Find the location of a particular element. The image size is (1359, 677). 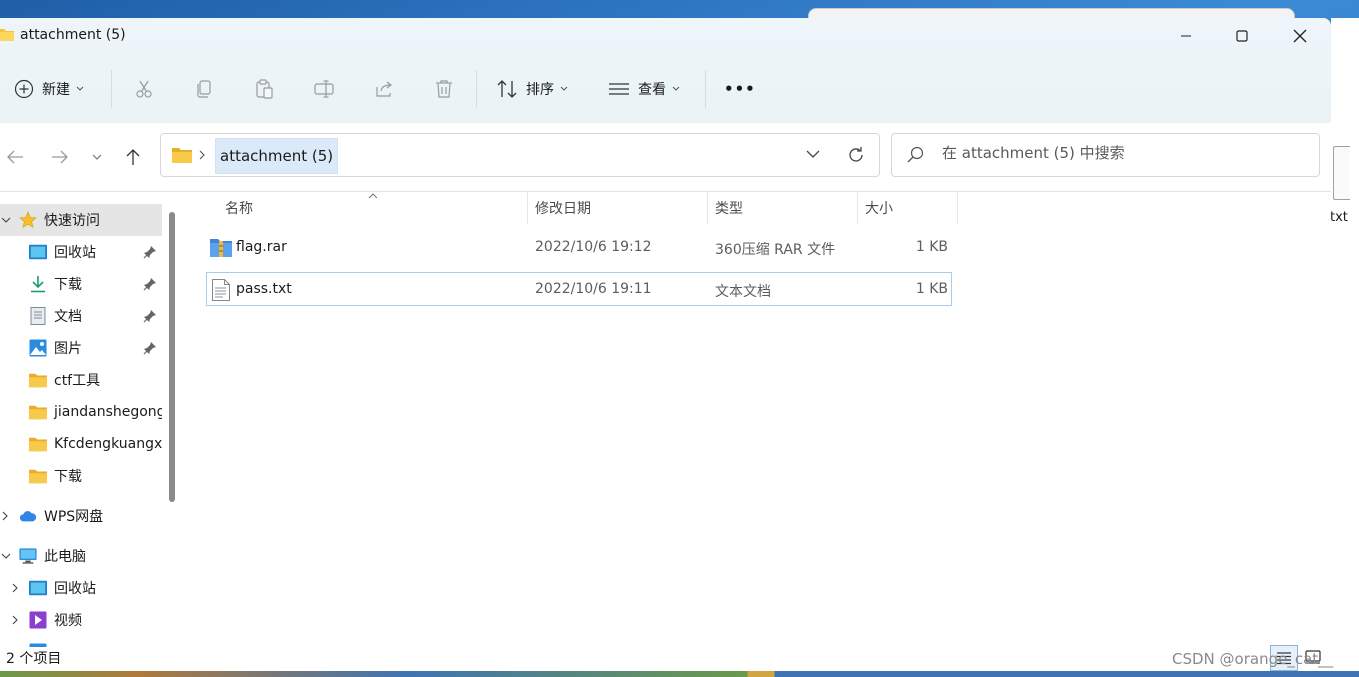

sort-button: 排序 is located at coordinates (532, 89).